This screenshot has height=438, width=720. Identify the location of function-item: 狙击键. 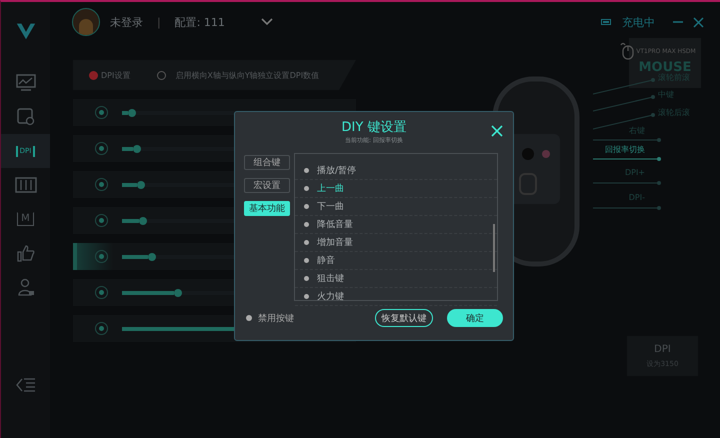
(396, 279).